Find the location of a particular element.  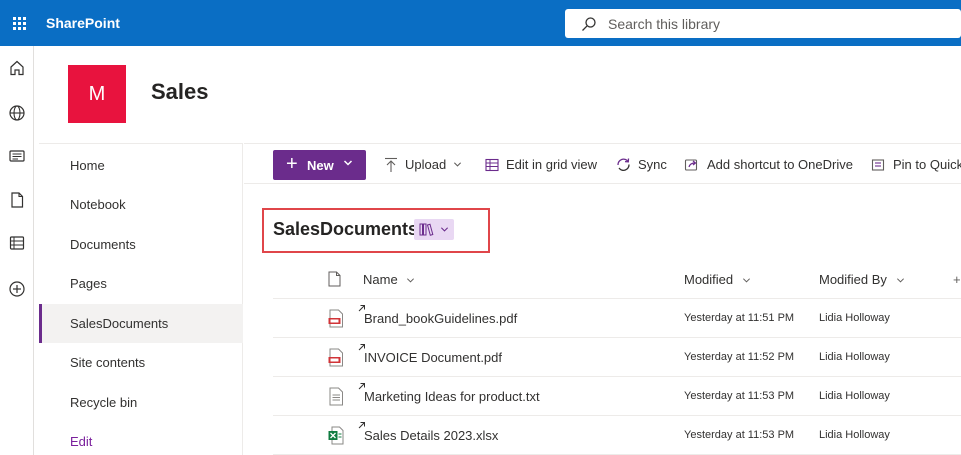

app-launcher-button is located at coordinates (19, 23).